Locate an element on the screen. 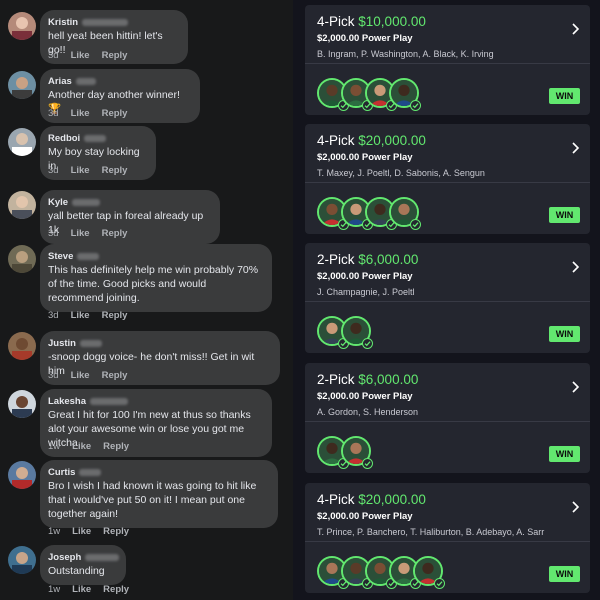  pick-payout: $6,000.00 is located at coordinates (388, 379).